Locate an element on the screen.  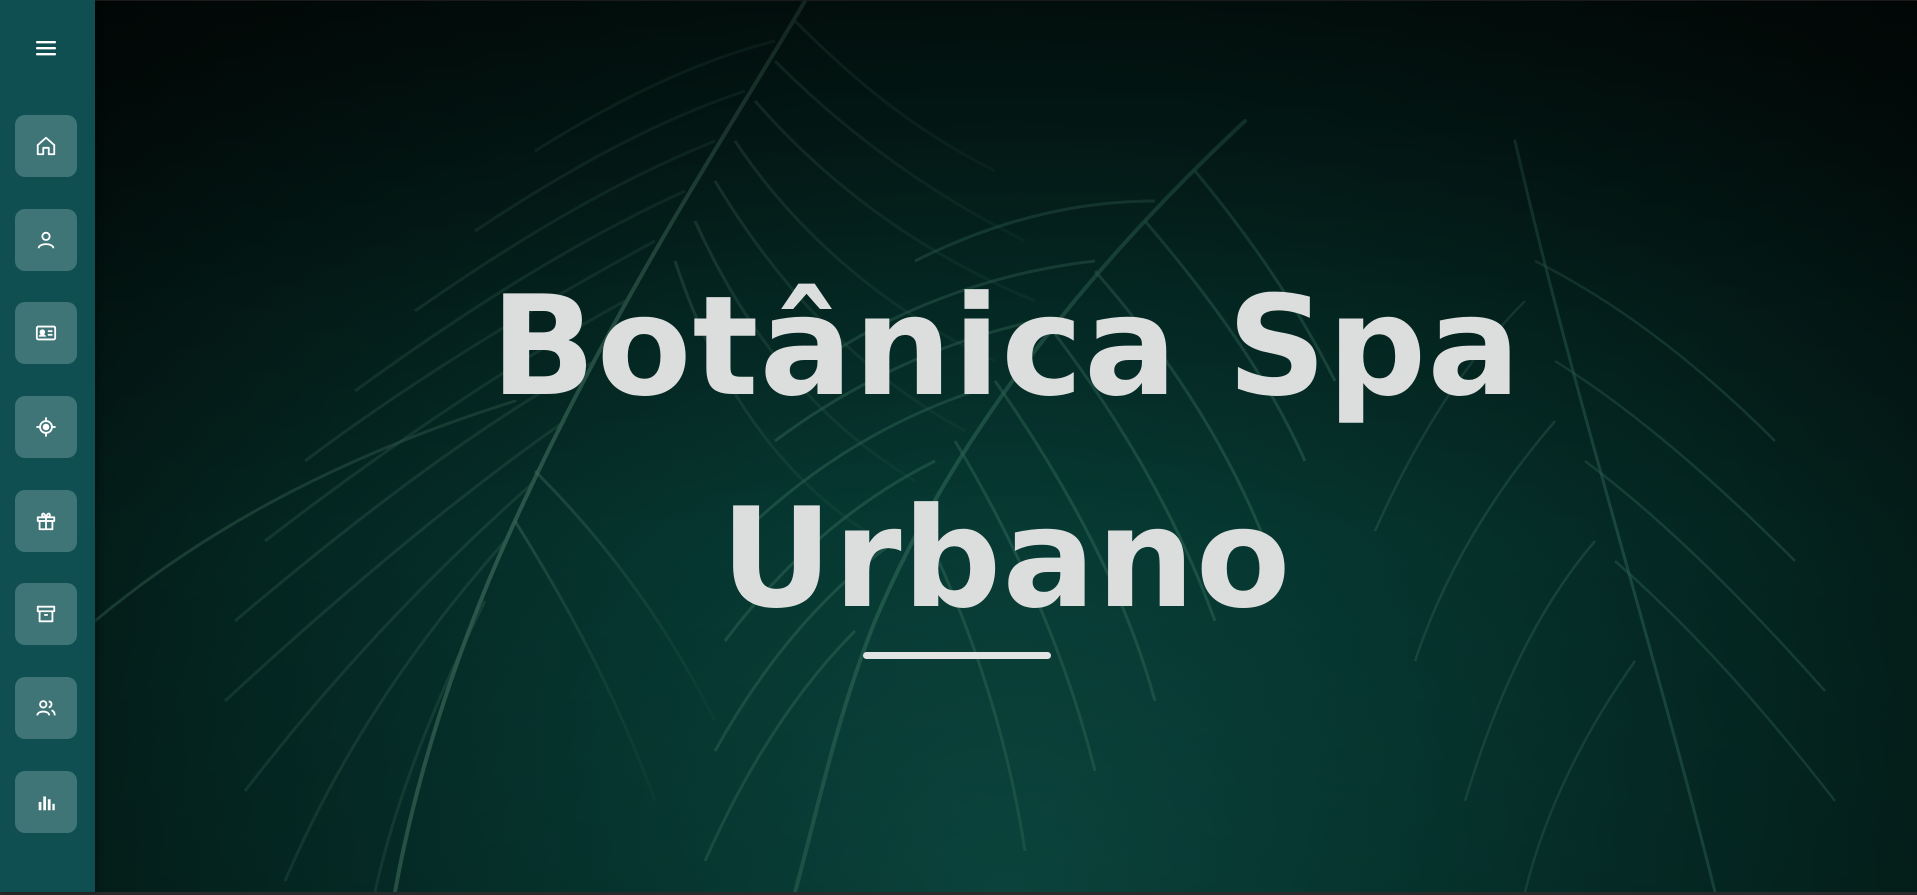
sidebar-item-id-card is located at coordinates (46, 333).